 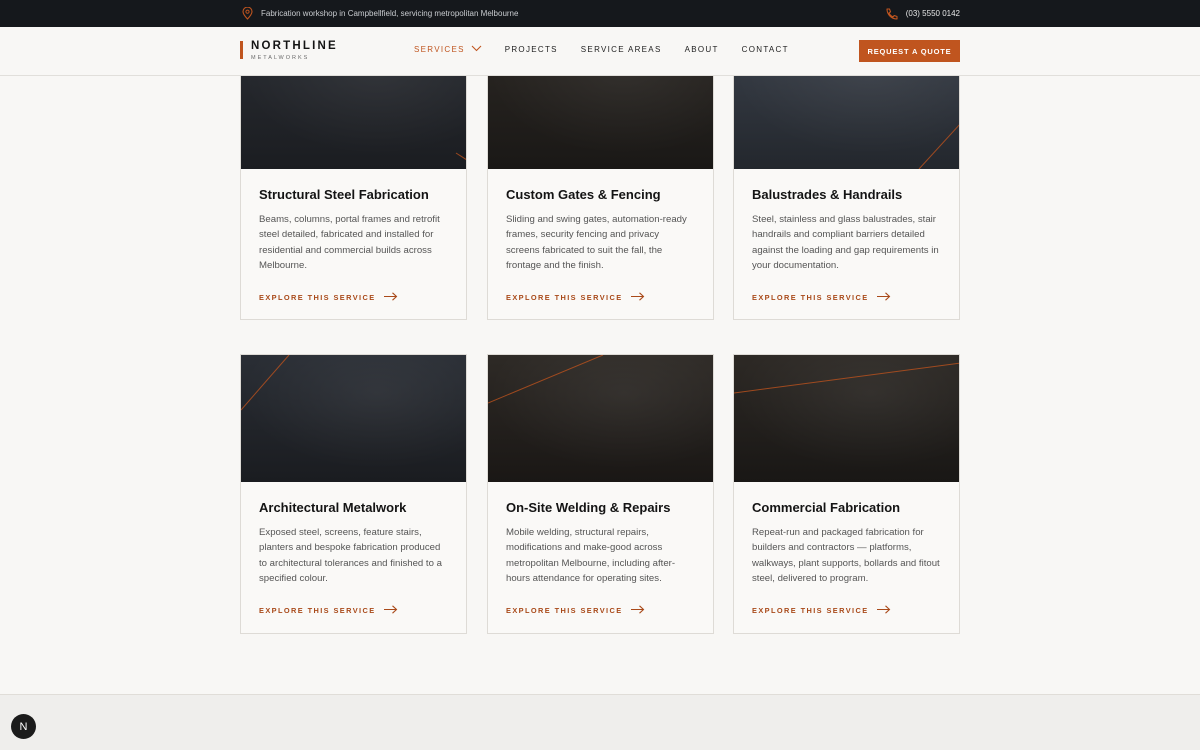 What do you see at coordinates (846, 507) in the screenshot?
I see `service-title: Commercial Fabrication` at bounding box center [846, 507].